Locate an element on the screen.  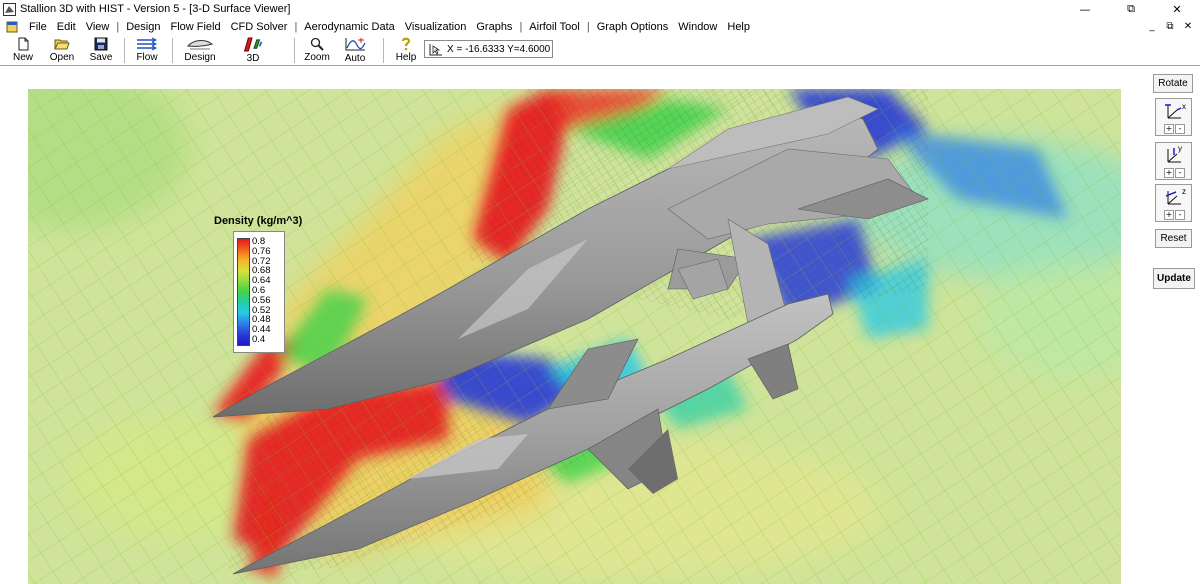
design-button: Design is located at coordinates (200, 50).